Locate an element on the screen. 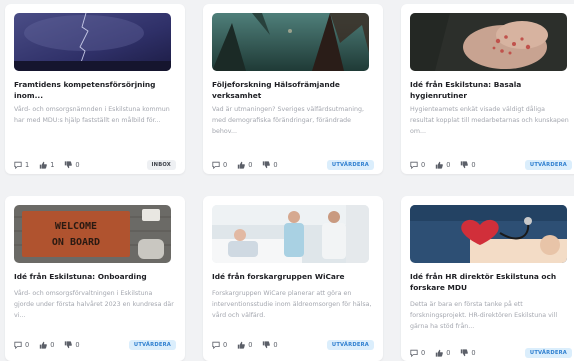 This screenshot has height=361, width=574. forest-trees-photo is located at coordinates (290, 42).